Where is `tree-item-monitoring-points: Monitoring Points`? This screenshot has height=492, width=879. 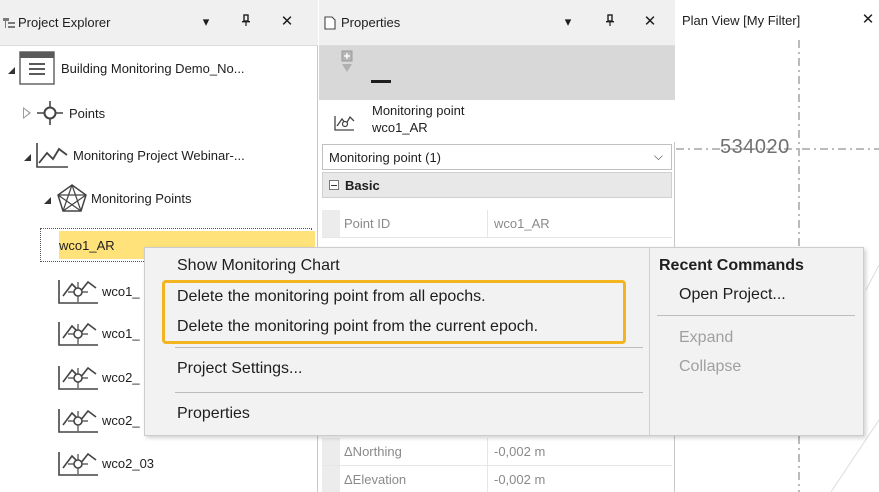
tree-item-monitoring-points: Monitoring Points is located at coordinates (117, 198).